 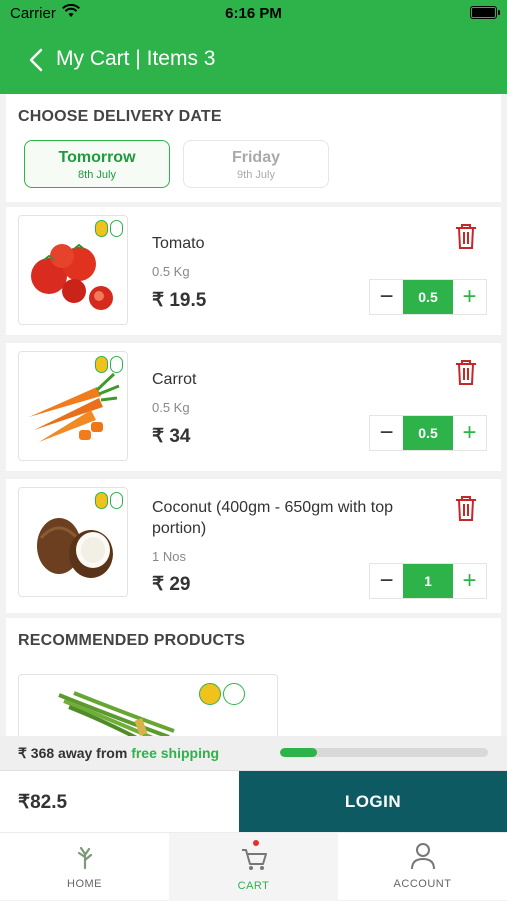 What do you see at coordinates (384, 752) in the screenshot?
I see `shipping-progress-track` at bounding box center [384, 752].